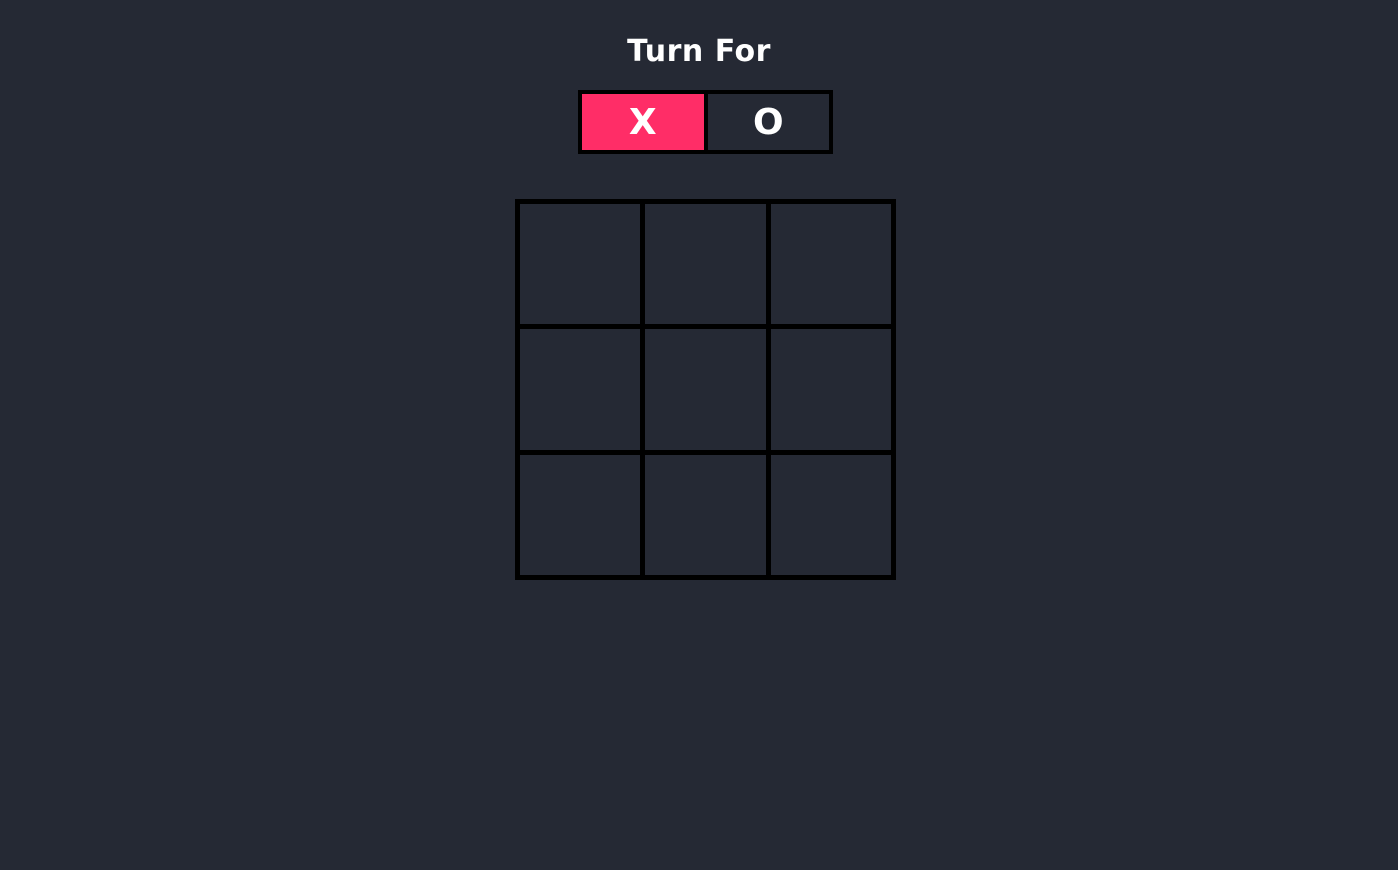 The height and width of the screenshot is (870, 1398). I want to click on turn-title: Turn For, so click(699, 51).